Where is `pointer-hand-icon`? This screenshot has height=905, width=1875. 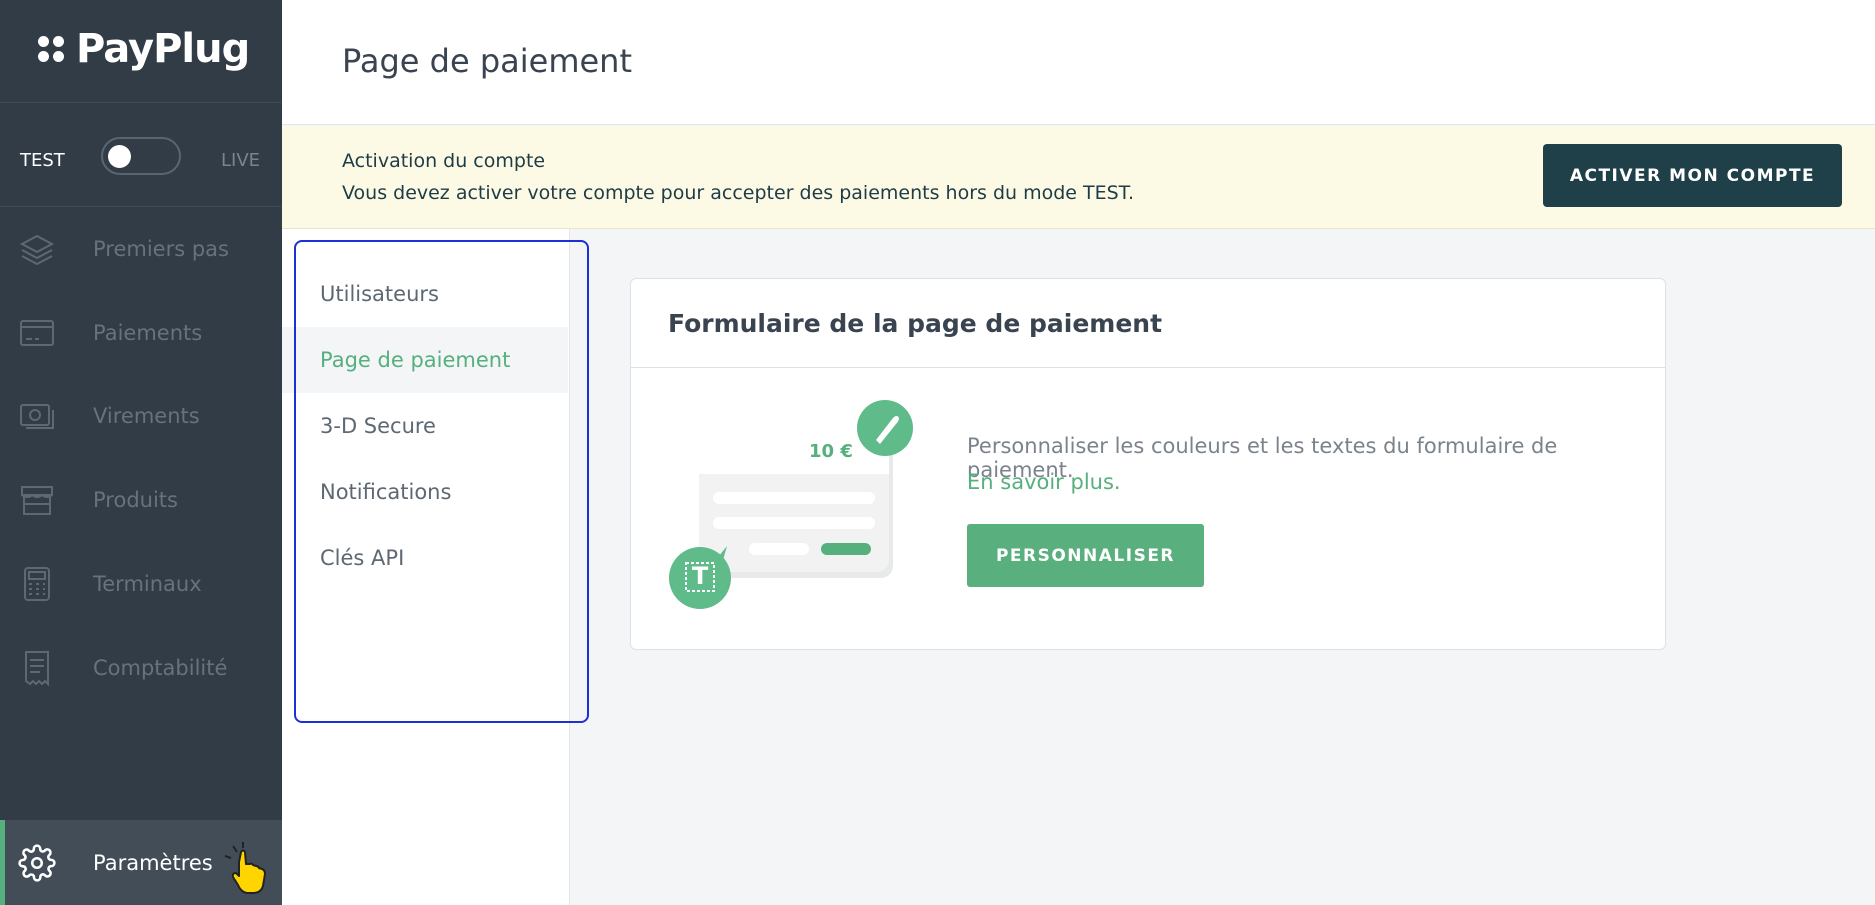 pointer-hand-icon is located at coordinates (248, 871).